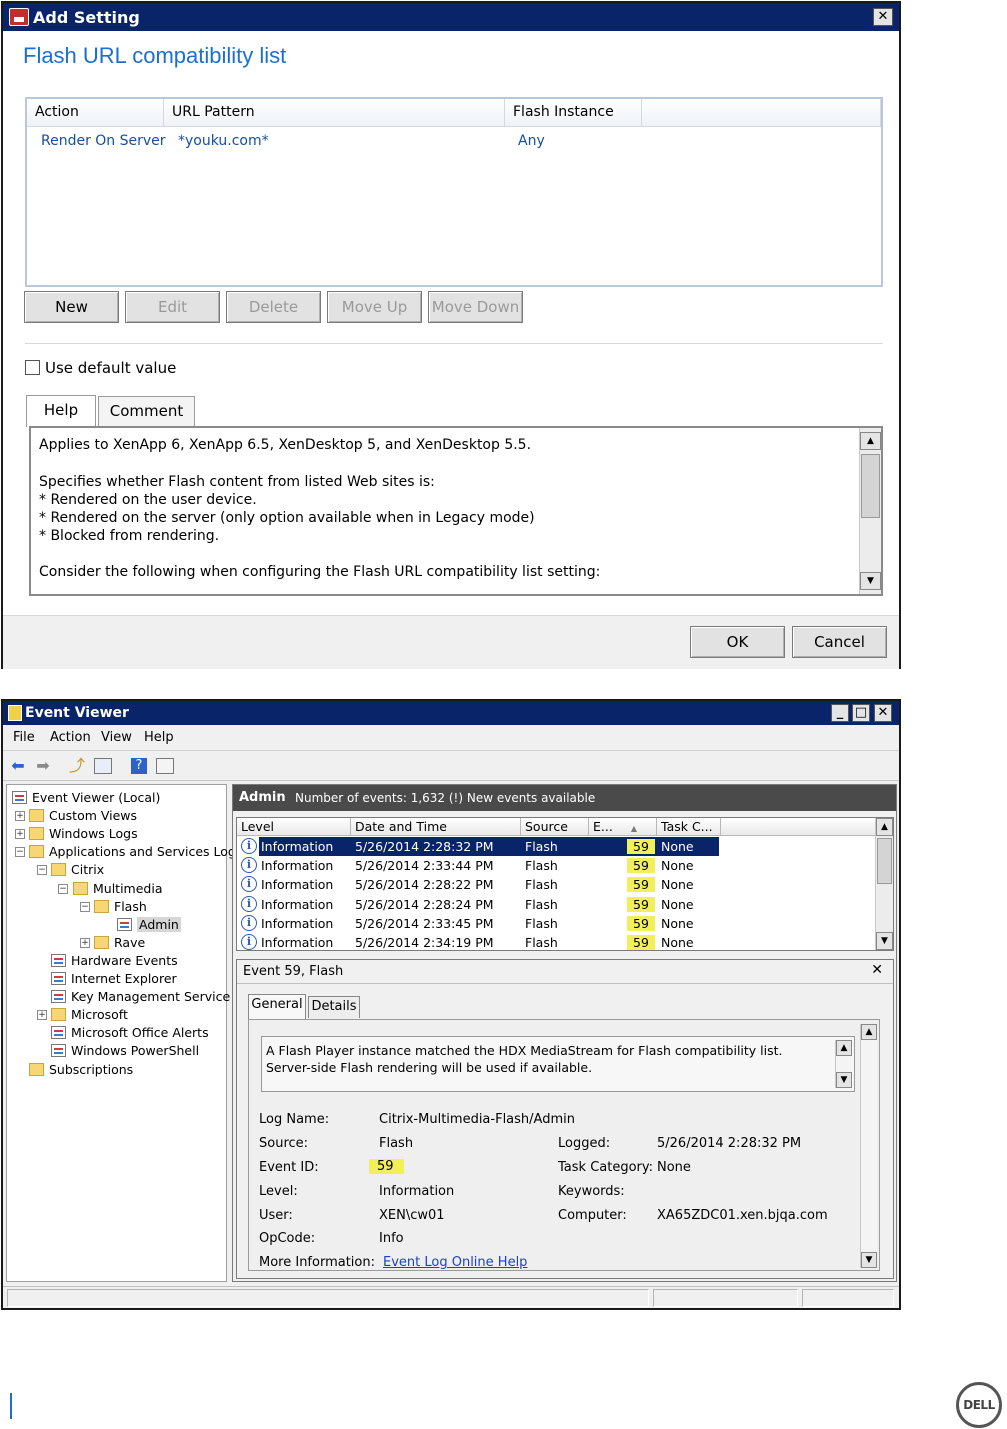 The image size is (1007, 1429). Describe the element at coordinates (839, 642) in the screenshot. I see `cancel-button: Cancel` at that location.